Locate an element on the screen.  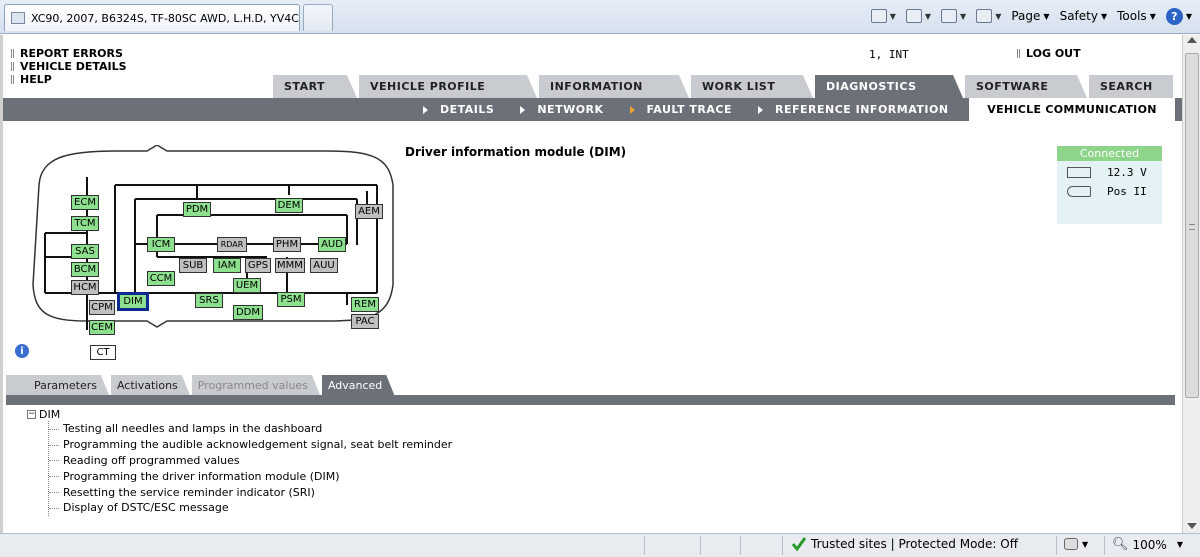
home-button: ▼ is located at coordinates (883, 16).